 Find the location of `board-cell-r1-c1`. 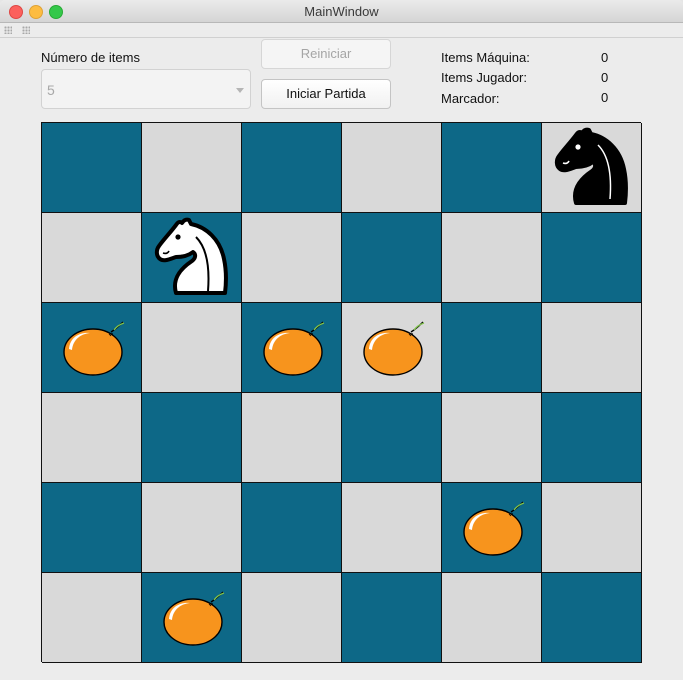

board-cell-r1-c1 is located at coordinates (192, 258).